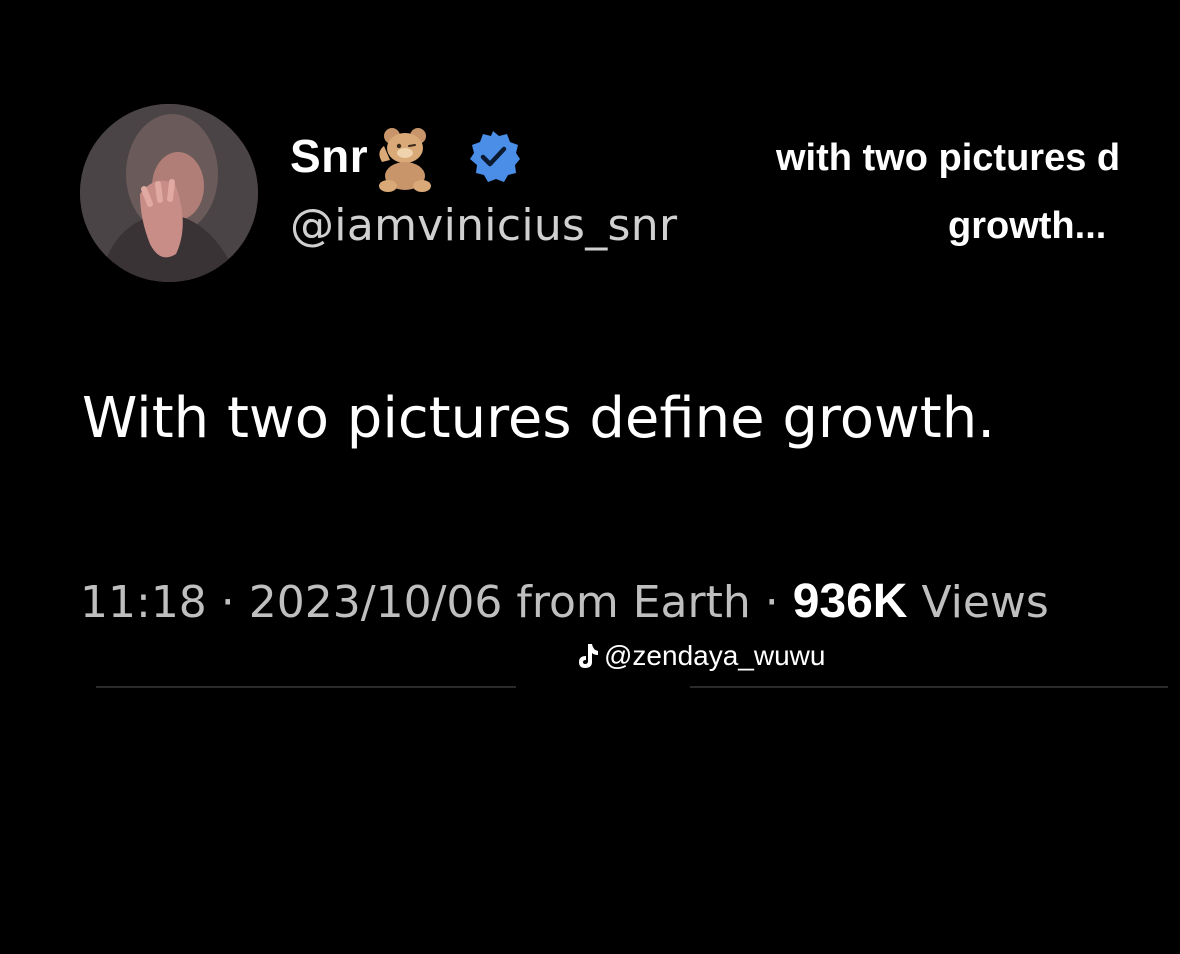  I want to click on tweet-text: With two pictures define growth., so click(539, 418).